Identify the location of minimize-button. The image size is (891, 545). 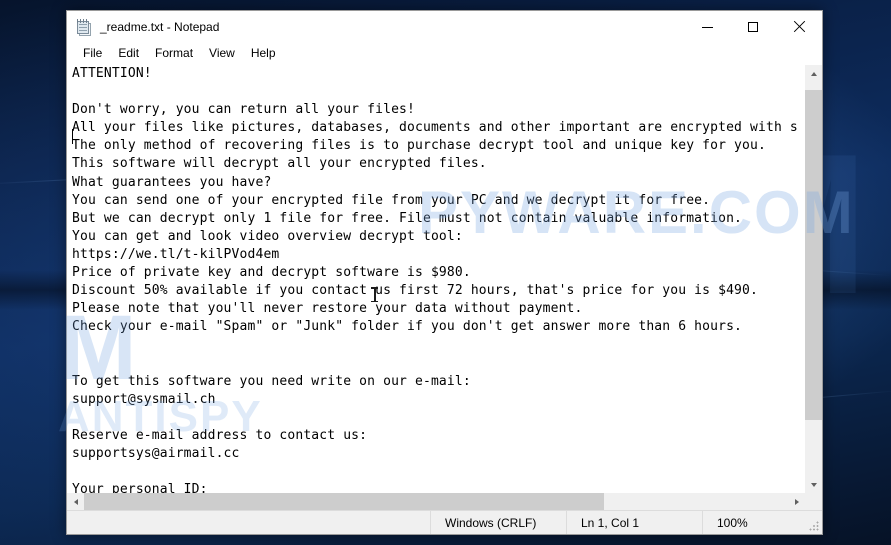
(707, 27).